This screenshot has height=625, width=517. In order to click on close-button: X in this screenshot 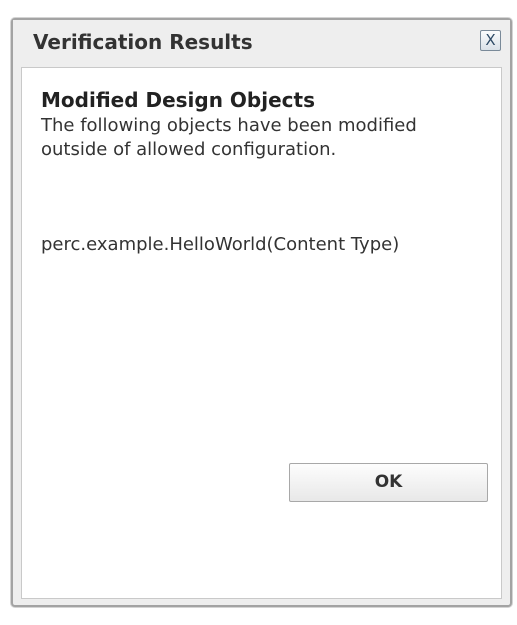, I will do `click(490, 40)`.